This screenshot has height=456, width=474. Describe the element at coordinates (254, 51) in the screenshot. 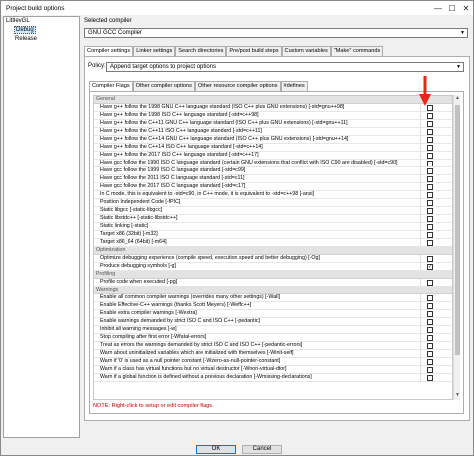

I see `tab-3: Pre/post build steps` at that location.